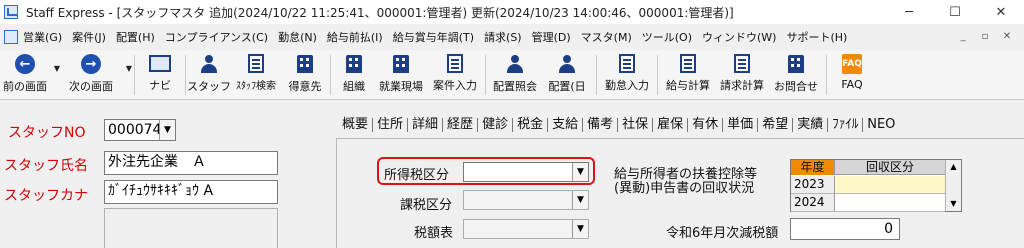 This screenshot has width=1024, height=248. What do you see at coordinates (953, 185) in the screenshot?
I see `grid-scrollbar: ▲ ▼` at bounding box center [953, 185].